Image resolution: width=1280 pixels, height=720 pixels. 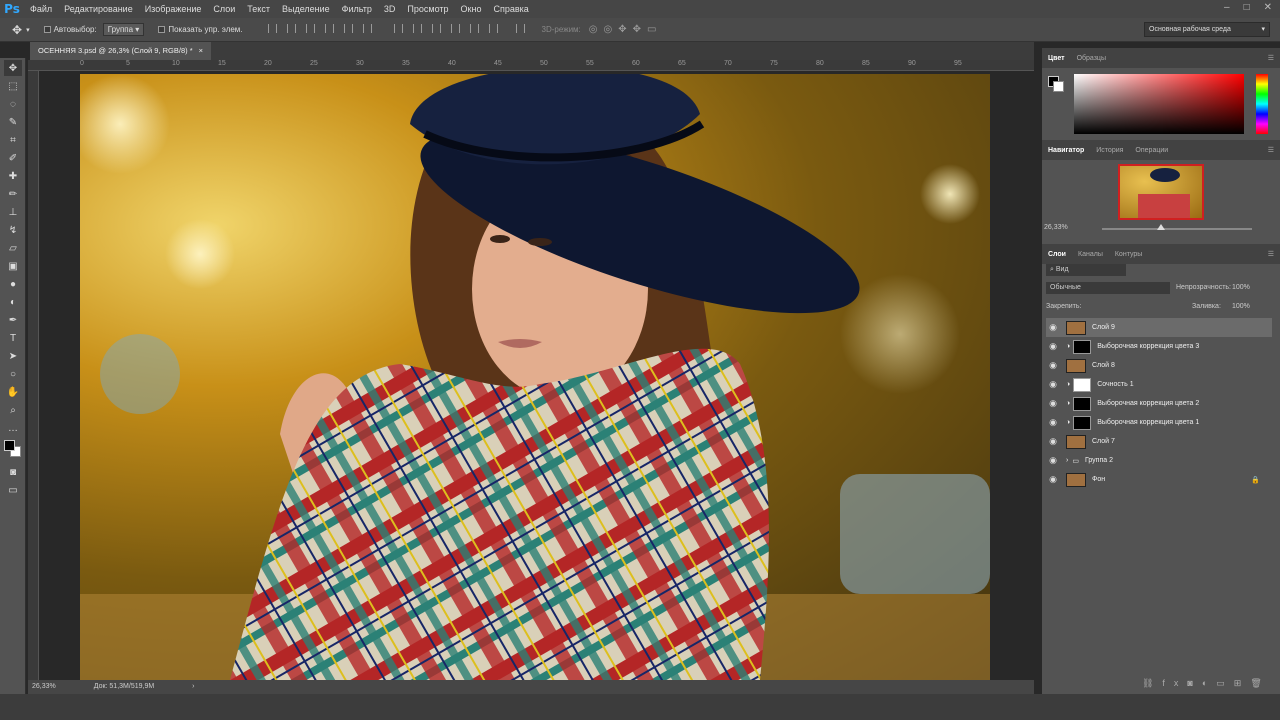 What do you see at coordinates (1109, 150) in the screenshot?
I see `tab-history: История` at bounding box center [1109, 150].